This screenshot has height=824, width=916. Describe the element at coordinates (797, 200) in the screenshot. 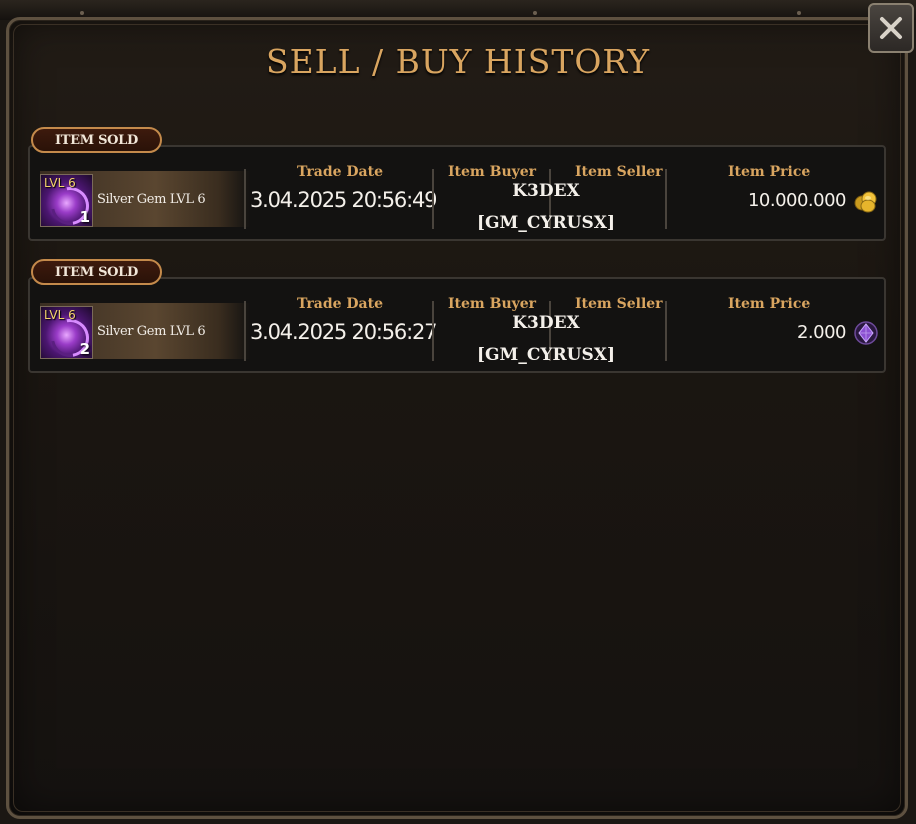

I see `item-price-value: 10.000.000` at that location.